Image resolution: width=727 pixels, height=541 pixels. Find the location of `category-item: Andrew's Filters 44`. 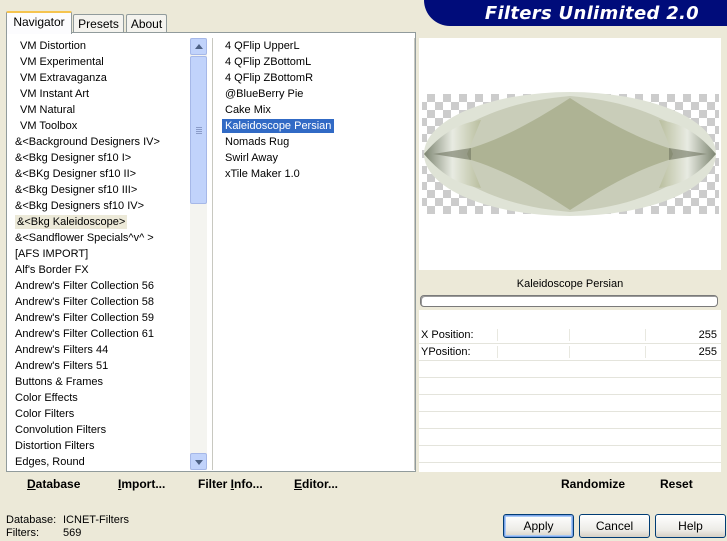

category-item: Andrew's Filters 44 is located at coordinates (101, 350).